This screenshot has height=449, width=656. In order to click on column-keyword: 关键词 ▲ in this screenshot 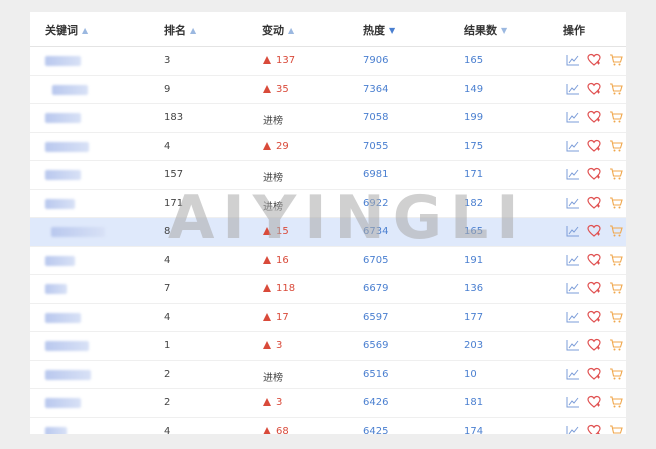, I will do `click(66, 30)`.